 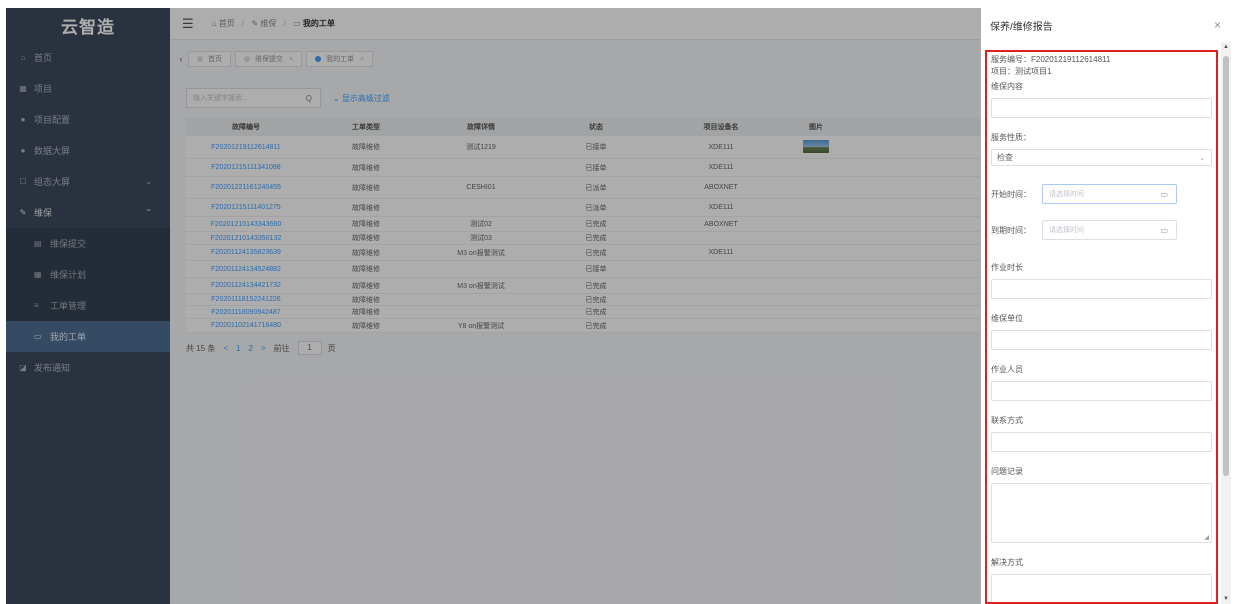 What do you see at coordinates (1011, 137) in the screenshot?
I see `nature-label: 服务性质：` at bounding box center [1011, 137].